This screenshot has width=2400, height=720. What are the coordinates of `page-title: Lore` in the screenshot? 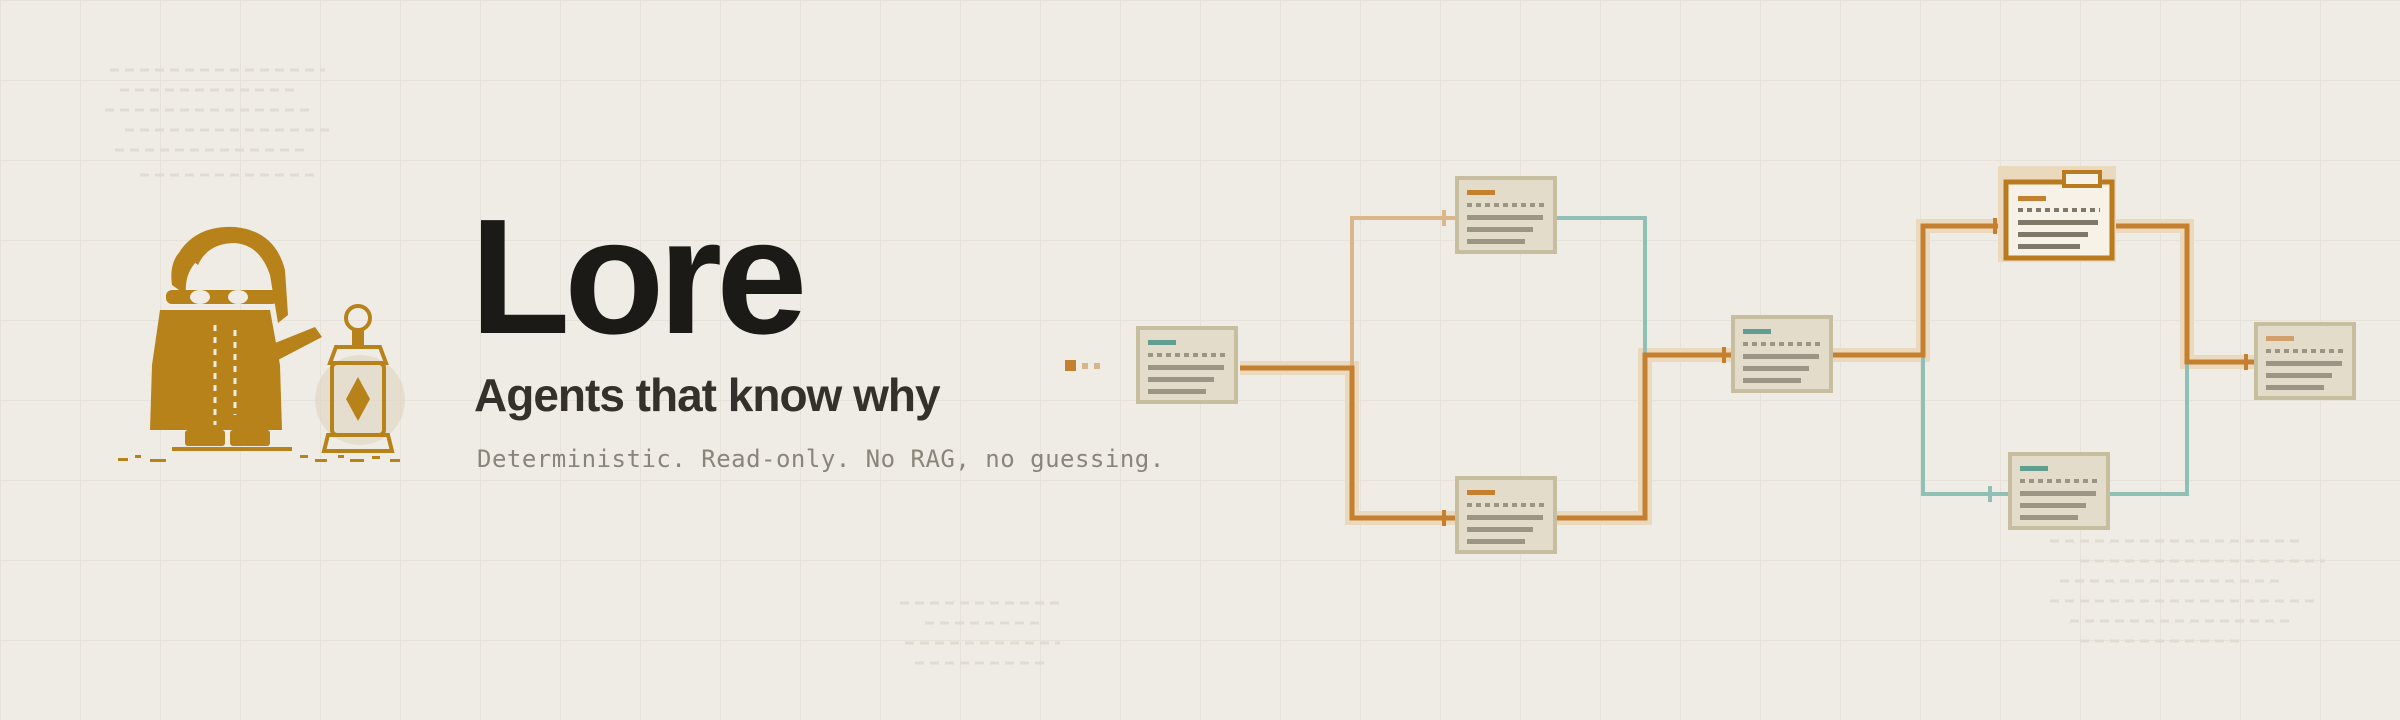 It's located at (638, 276).